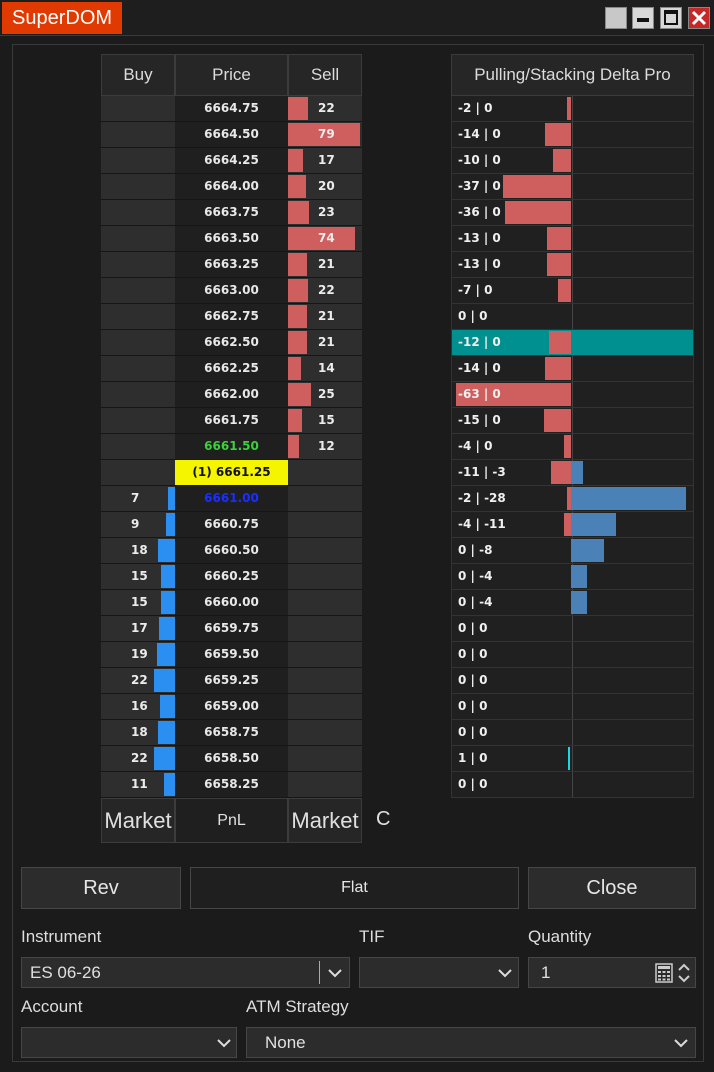  Describe the element at coordinates (138, 499) in the screenshot. I see `buy-cell: 7` at that location.